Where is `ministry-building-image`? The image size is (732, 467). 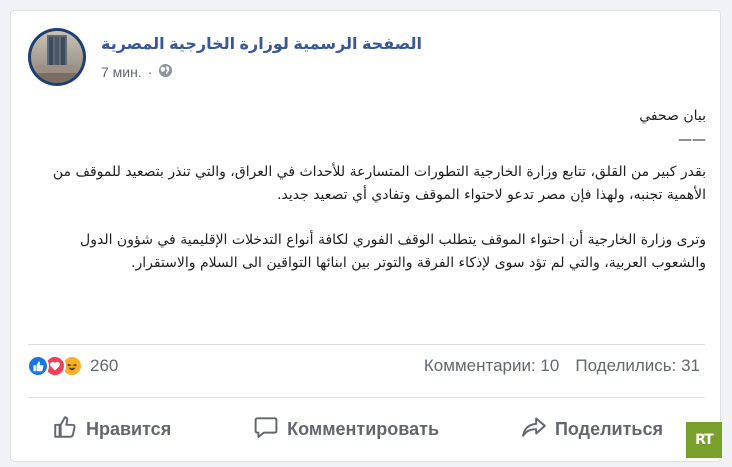
ministry-building-image is located at coordinates (57, 57).